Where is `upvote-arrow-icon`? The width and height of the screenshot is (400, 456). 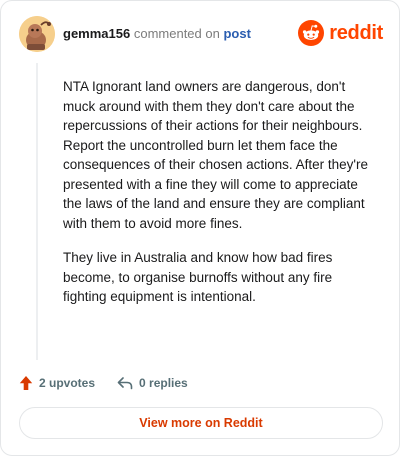 upvote-arrow-icon is located at coordinates (26, 383).